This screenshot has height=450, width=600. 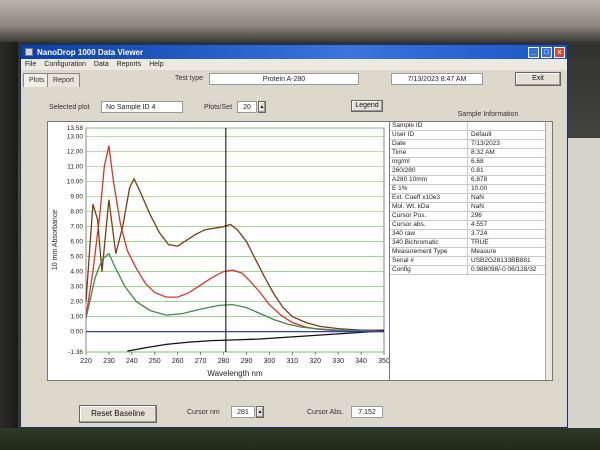 I want to click on info-value: Measure, so click(x=484, y=251).